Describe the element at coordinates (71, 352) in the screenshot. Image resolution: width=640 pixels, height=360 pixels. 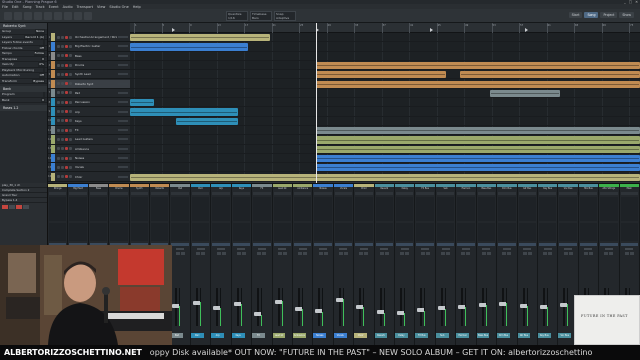
I see `website-brand: ALBERTORIZZOSCHETTINO.NET` at that location.